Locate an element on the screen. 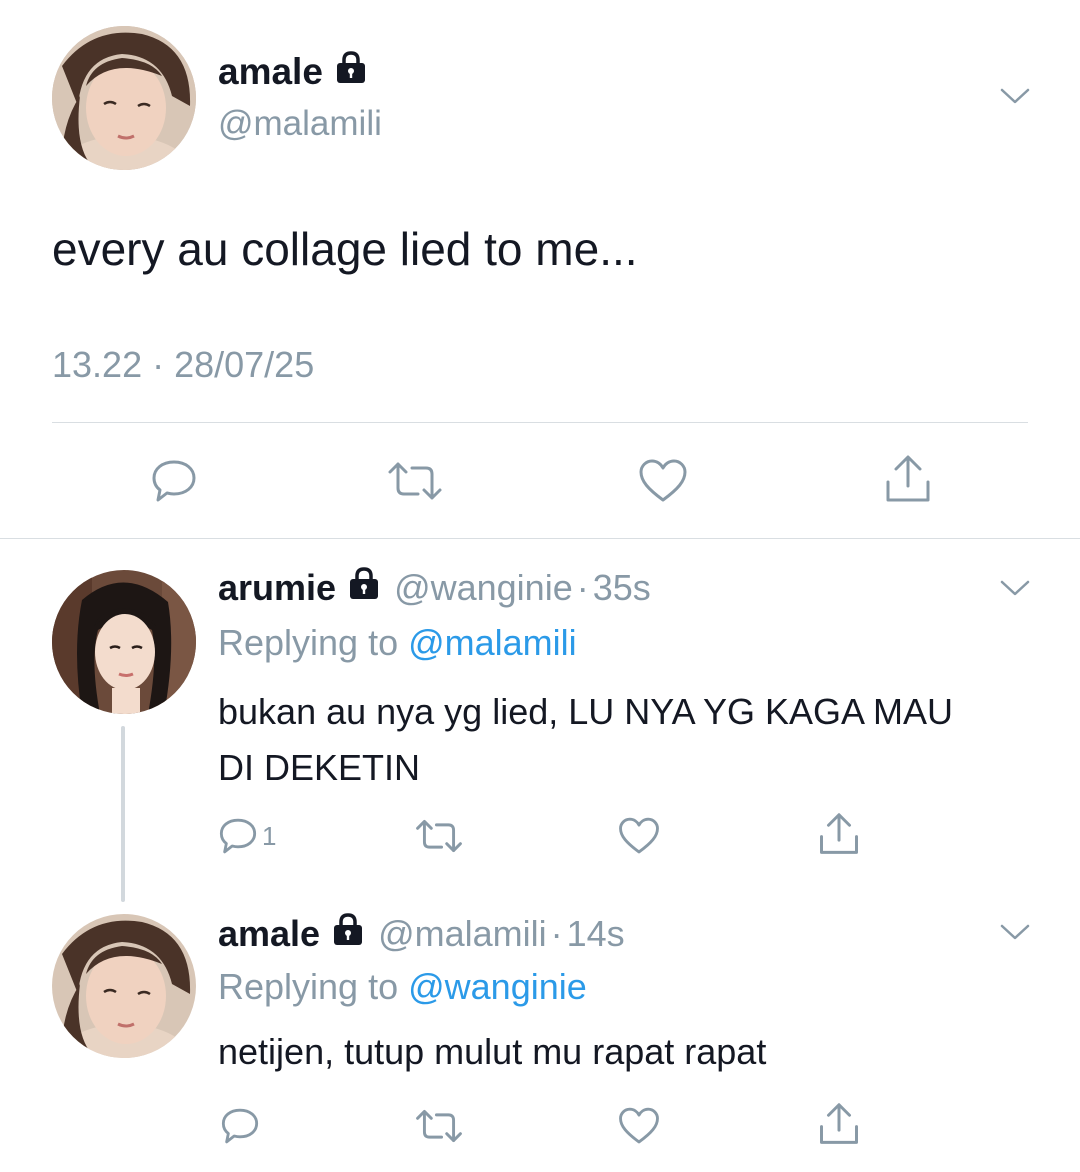 This screenshot has height=1172, width=1080. mention-link: @malamili is located at coordinates (492, 642).